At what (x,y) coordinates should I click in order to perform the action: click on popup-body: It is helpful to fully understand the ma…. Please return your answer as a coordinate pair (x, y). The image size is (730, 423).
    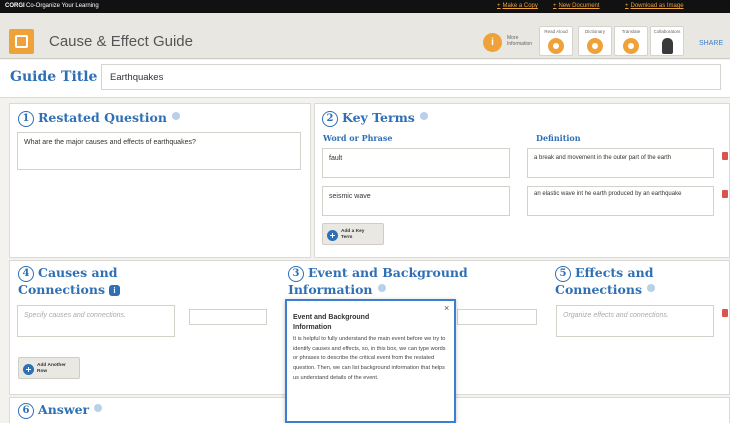
    Looking at the image, I should click on (369, 358).